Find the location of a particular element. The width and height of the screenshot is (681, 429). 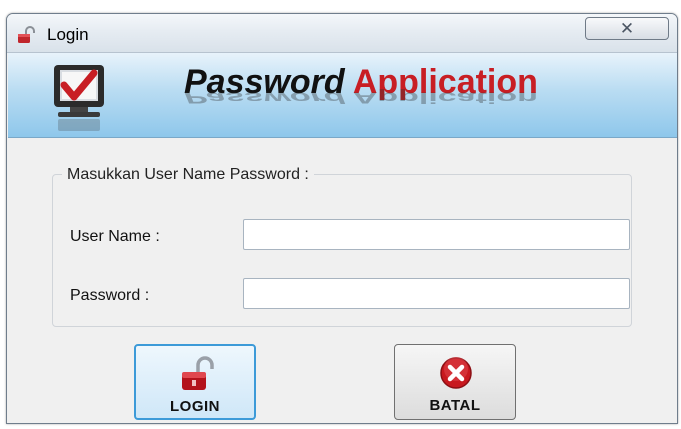

red-x-circle-icon is located at coordinates (456, 373).